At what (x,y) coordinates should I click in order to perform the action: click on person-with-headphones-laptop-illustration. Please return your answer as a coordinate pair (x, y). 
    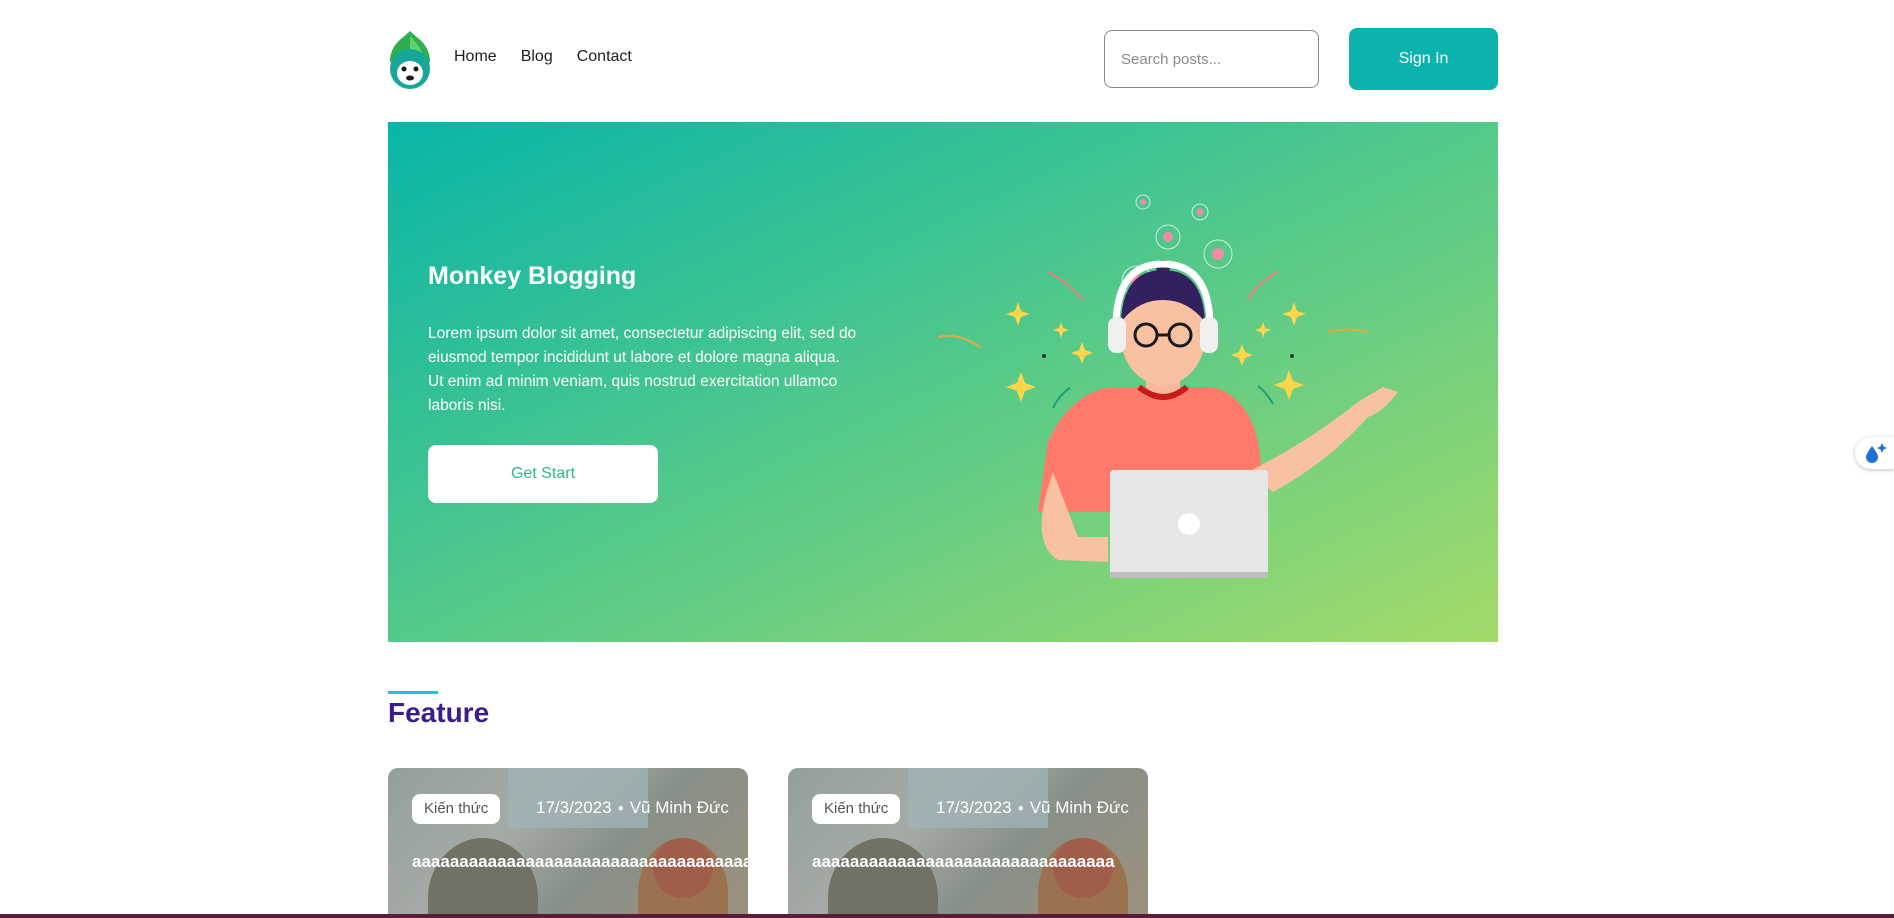
    Looking at the image, I should click on (1198, 382).